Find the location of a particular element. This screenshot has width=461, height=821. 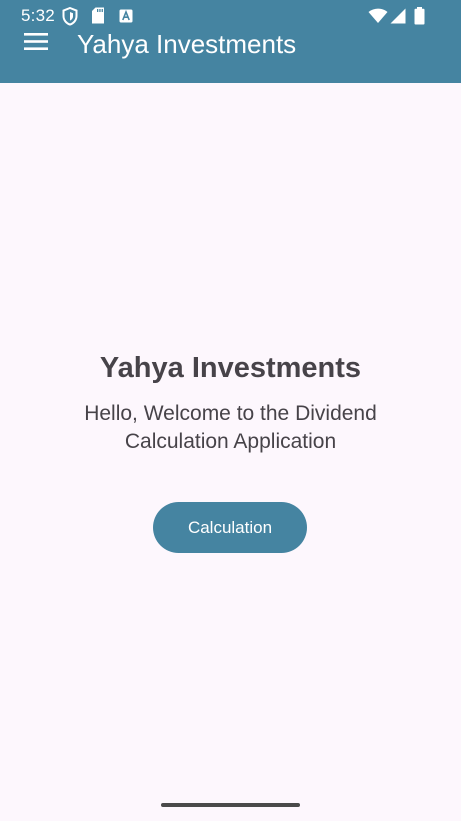

wifi-icon is located at coordinates (378, 15).